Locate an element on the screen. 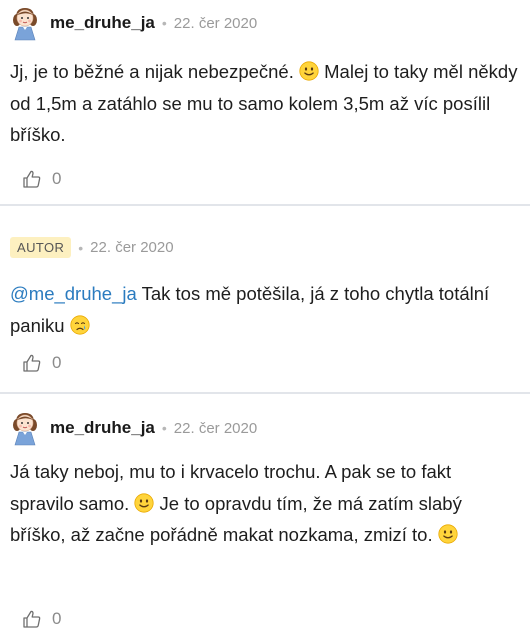 This screenshot has height=644, width=530. user-mention-link: @me_druhe_ja is located at coordinates (73, 293).